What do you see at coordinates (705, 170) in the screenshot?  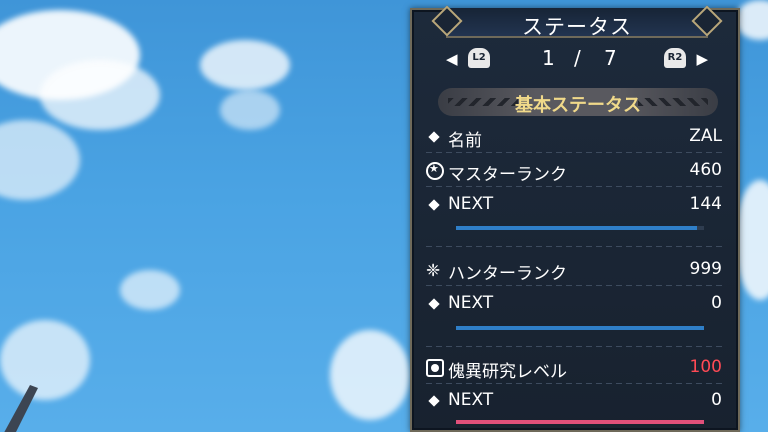 I see `row-value: 460` at bounding box center [705, 170].